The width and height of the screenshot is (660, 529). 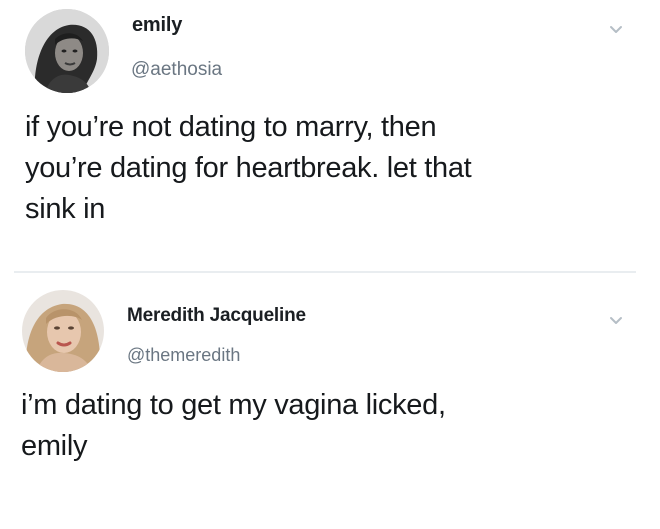 What do you see at coordinates (65, 209) in the screenshot?
I see `tweet-text-line: sink in` at bounding box center [65, 209].